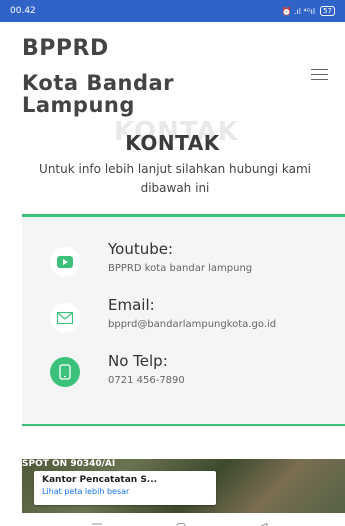 Image resolution: width=345 pixels, height=526 pixels. Describe the element at coordinates (298, 11) in the screenshot. I see `signal-icons: ⏰ .ıl ⁴ᴳıl` at that location.